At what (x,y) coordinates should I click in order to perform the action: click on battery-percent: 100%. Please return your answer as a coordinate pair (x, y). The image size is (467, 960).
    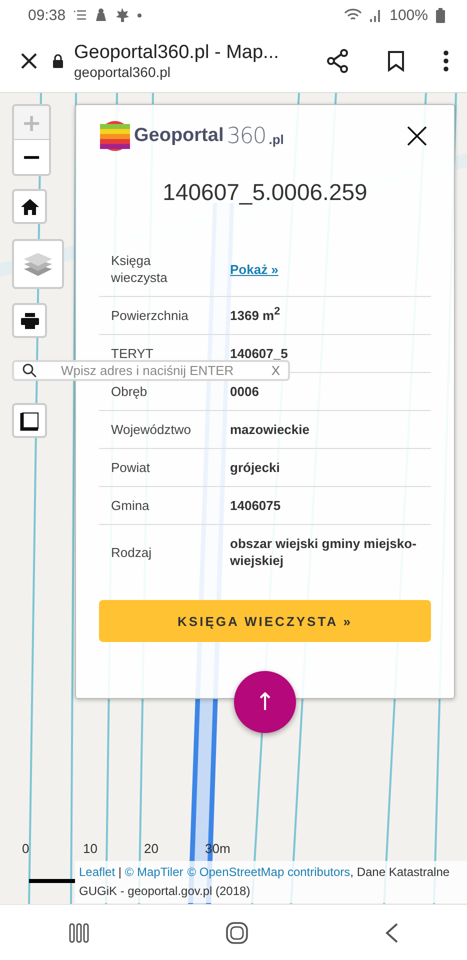
    Looking at the image, I should click on (409, 15).